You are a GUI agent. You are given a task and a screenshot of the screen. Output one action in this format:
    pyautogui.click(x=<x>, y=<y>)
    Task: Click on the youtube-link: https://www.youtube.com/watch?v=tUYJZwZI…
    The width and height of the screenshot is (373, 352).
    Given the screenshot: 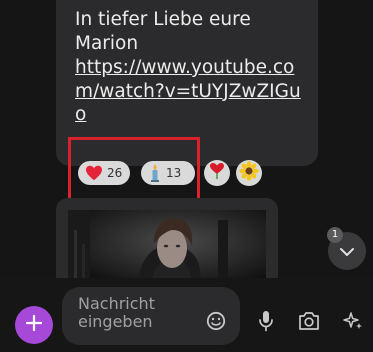 What is the action you would take?
    pyautogui.click(x=191, y=91)
    